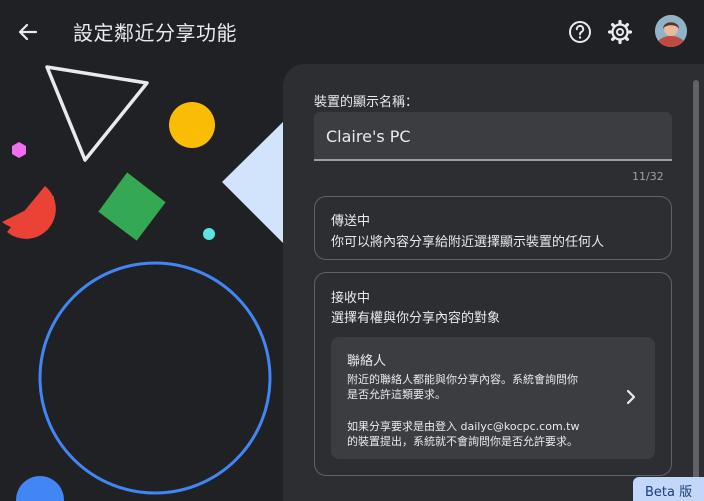 The width and height of the screenshot is (704, 501). I want to click on settings-gear-icon, so click(620, 32).